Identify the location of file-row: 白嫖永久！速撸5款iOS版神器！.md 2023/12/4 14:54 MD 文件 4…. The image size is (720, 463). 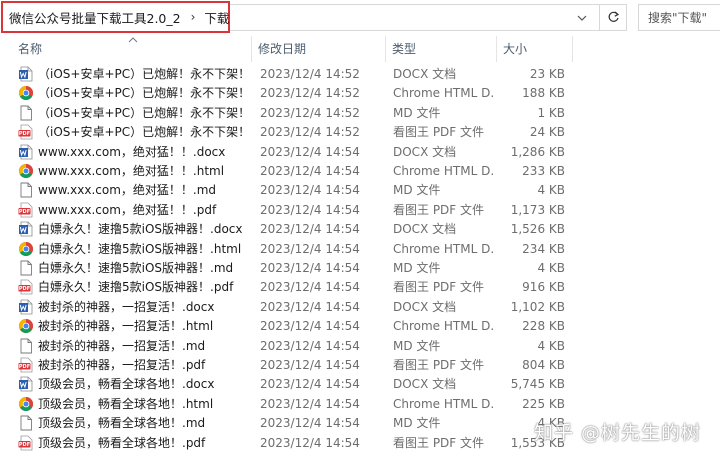
(360, 267).